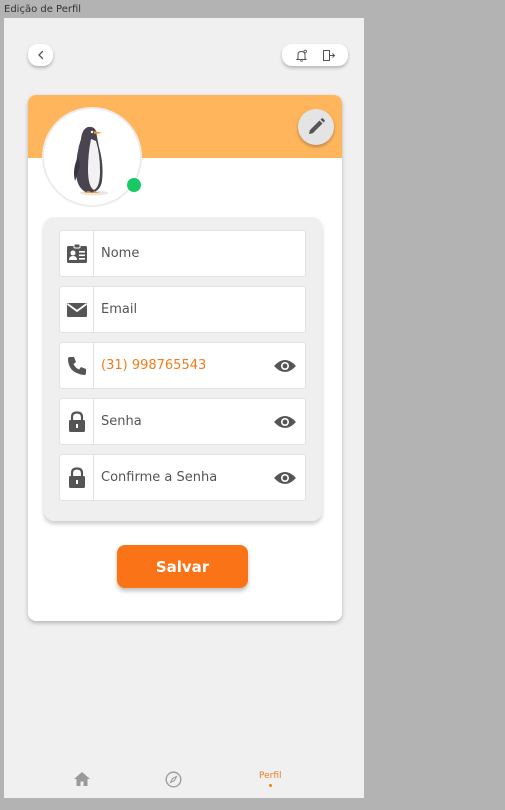  I want to click on nav-item-profile: Perfil, so click(270, 779).